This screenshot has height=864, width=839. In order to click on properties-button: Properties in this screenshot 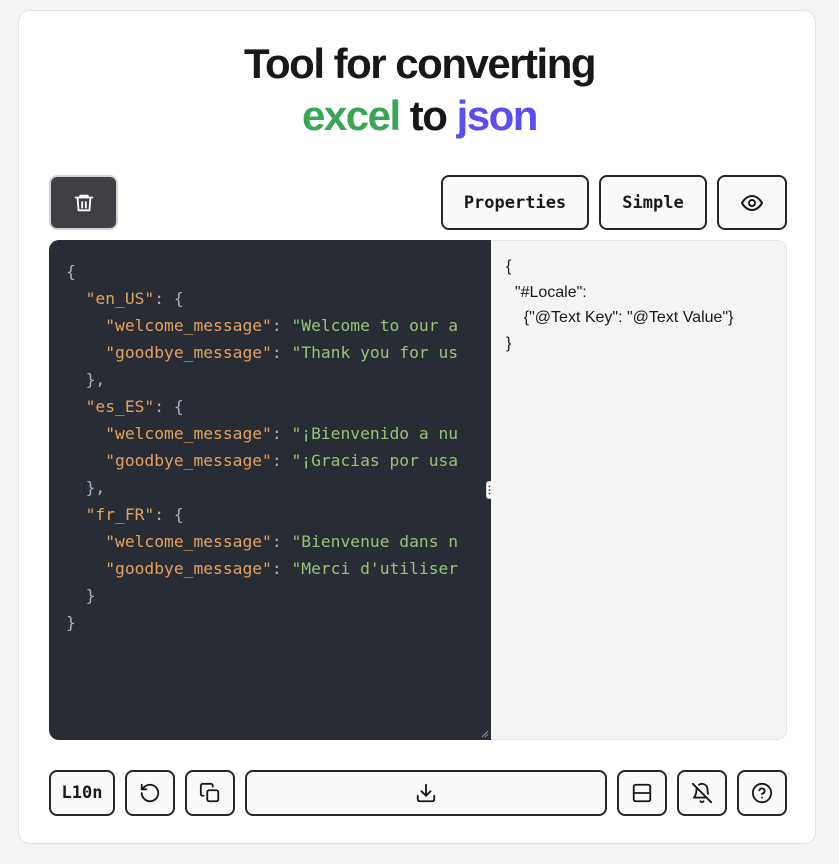, I will do `click(515, 202)`.